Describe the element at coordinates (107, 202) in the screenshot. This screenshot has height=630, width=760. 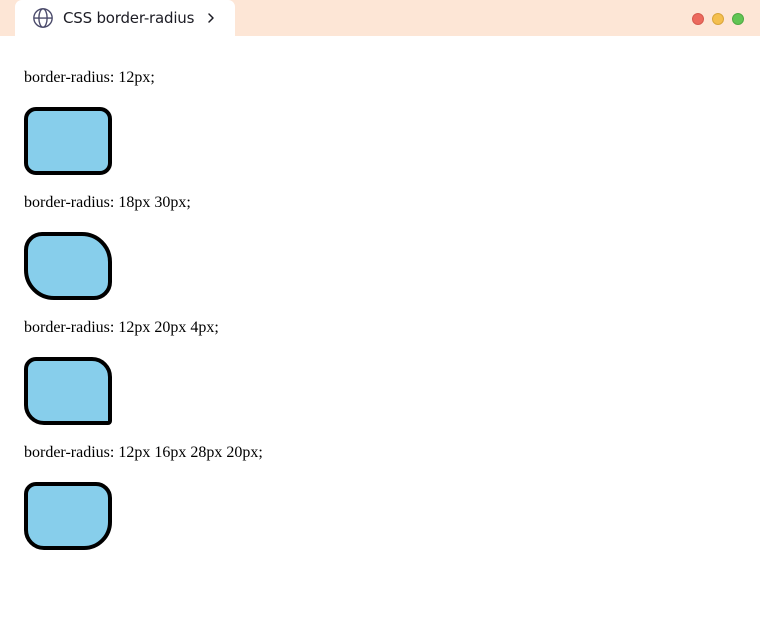
I see `demo-label: border-radius: 18px 30px;` at that location.